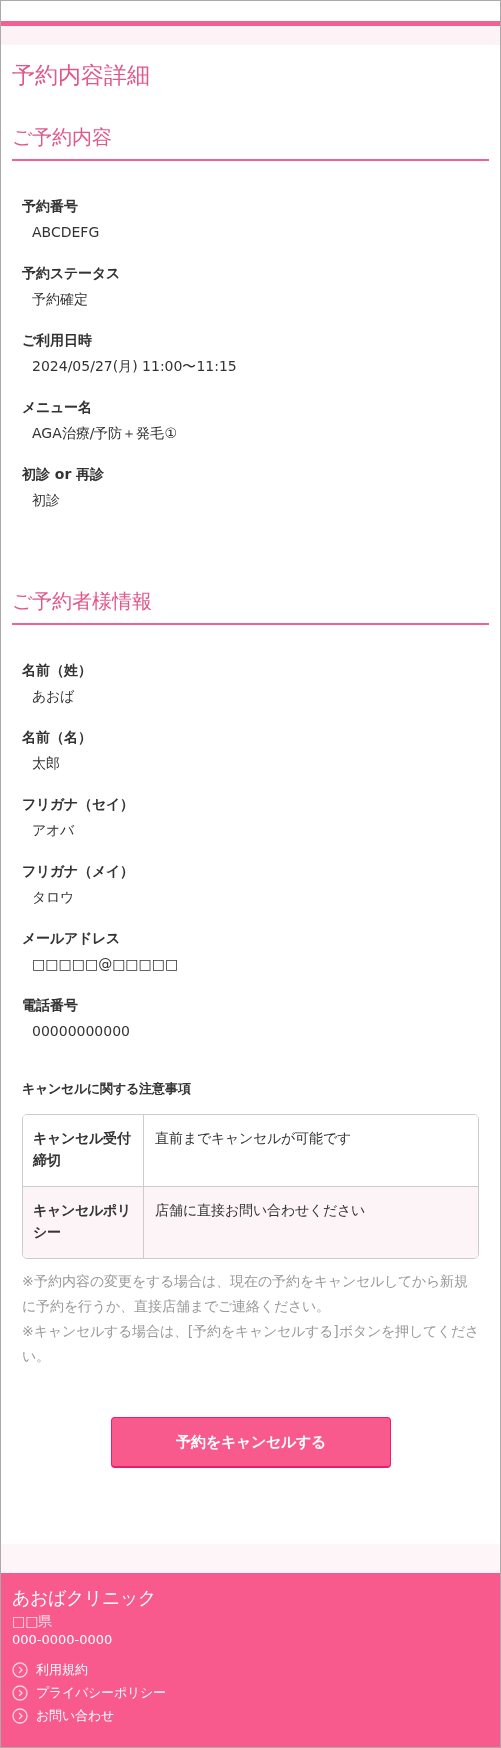 Image resolution: width=501 pixels, height=1748 pixels. I want to click on field-value: タロウ, so click(53, 897).